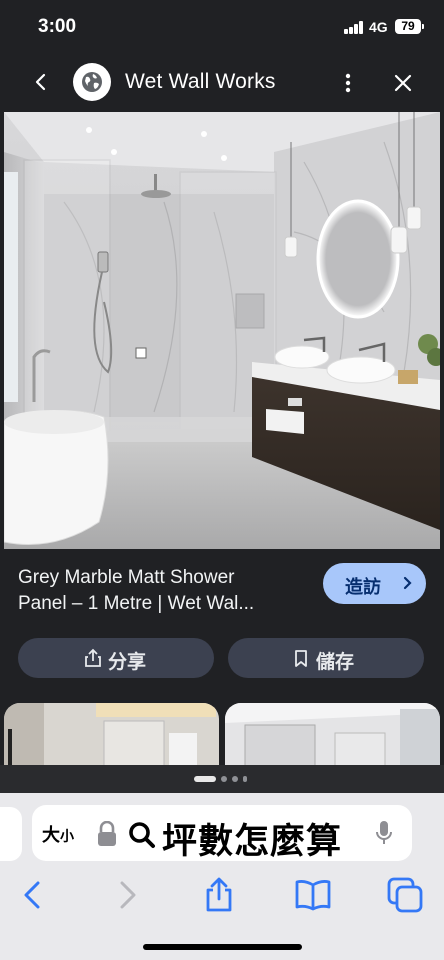 This screenshot has width=444, height=960. Describe the element at coordinates (127, 662) in the screenshot. I see `share-label: 分享` at that location.